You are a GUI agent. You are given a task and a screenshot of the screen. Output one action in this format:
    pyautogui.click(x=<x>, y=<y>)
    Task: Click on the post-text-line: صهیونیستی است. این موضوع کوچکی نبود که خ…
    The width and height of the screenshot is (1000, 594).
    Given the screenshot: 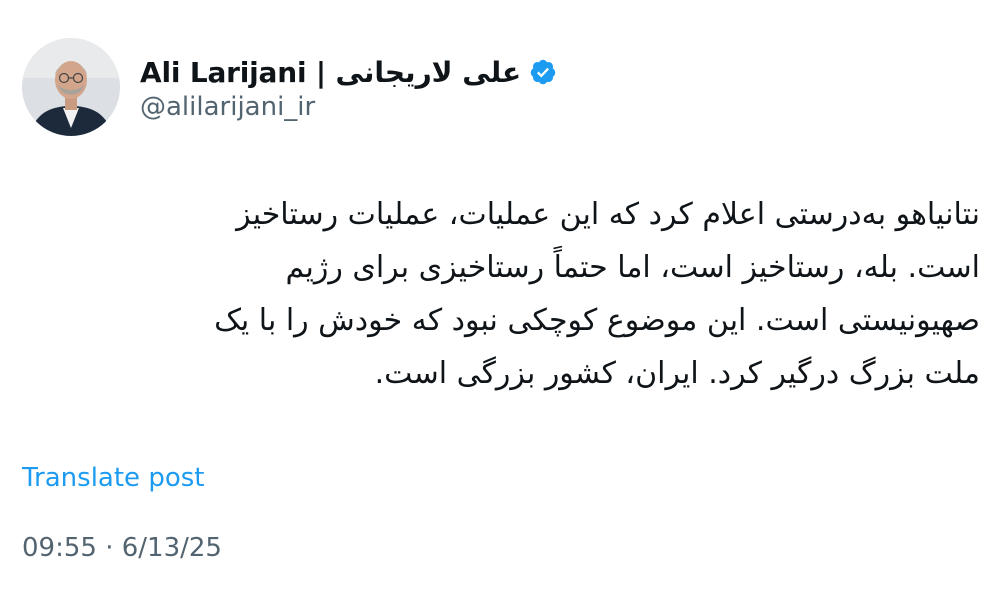 What is the action you would take?
    pyautogui.click(x=597, y=320)
    